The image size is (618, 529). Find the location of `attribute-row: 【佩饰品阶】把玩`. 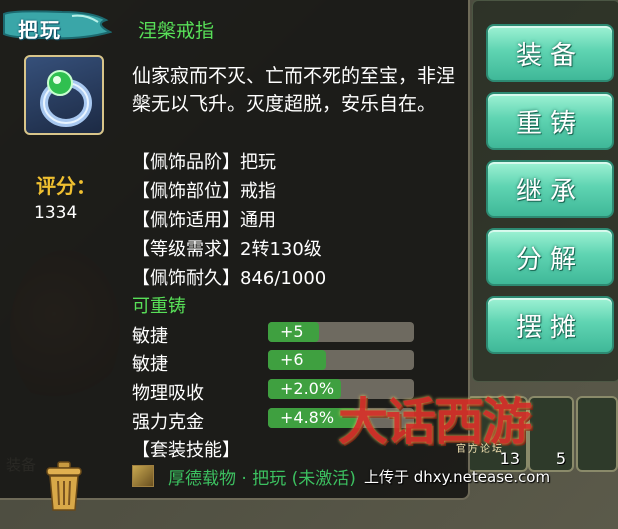

attribute-row: 【佩饰品阶】把玩 is located at coordinates (204, 161).